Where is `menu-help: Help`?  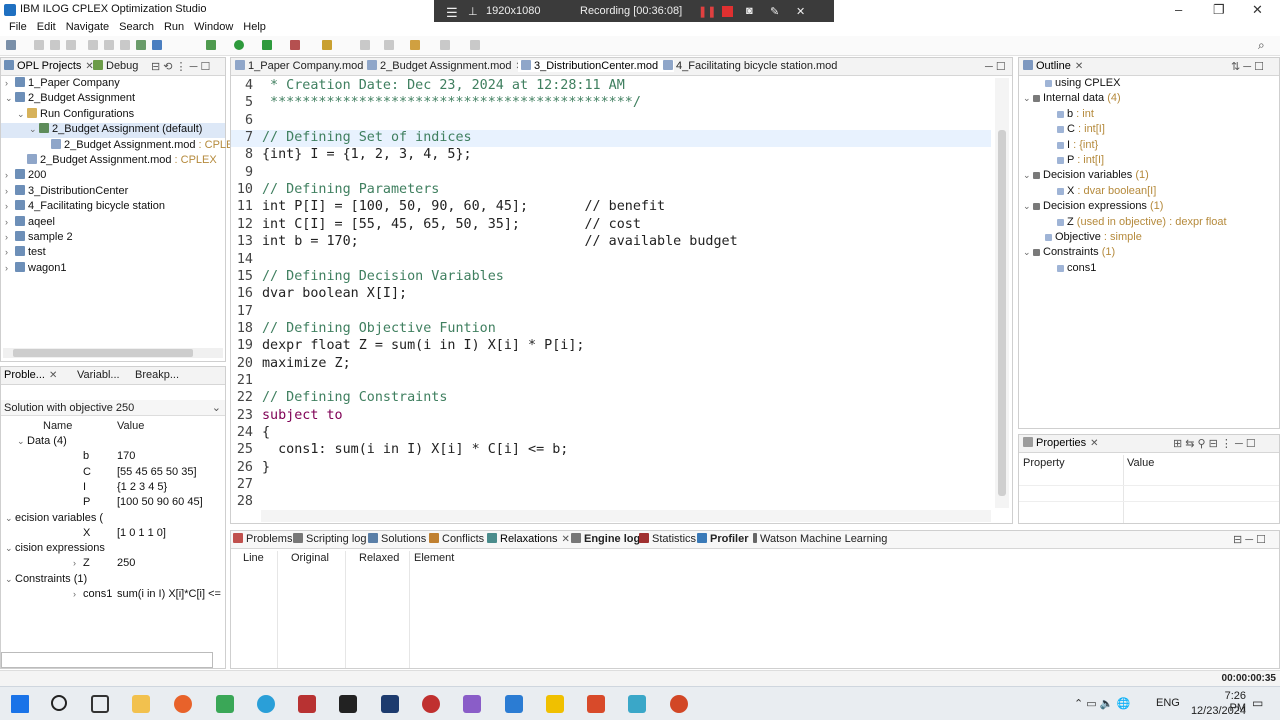
menu-help: Help is located at coordinates (254, 28).